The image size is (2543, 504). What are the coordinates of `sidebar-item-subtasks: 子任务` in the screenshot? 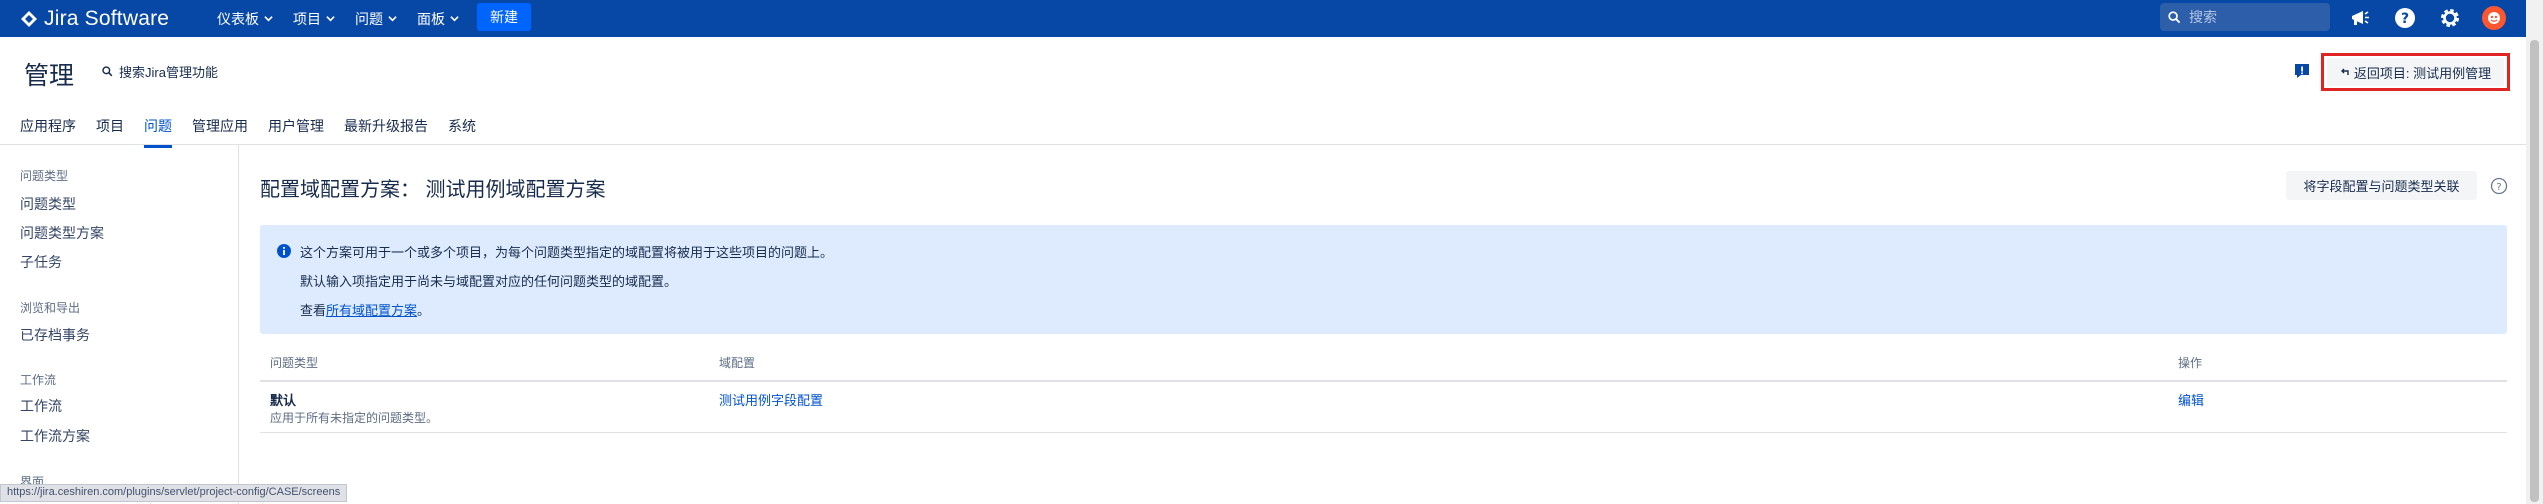 It's located at (41, 262).